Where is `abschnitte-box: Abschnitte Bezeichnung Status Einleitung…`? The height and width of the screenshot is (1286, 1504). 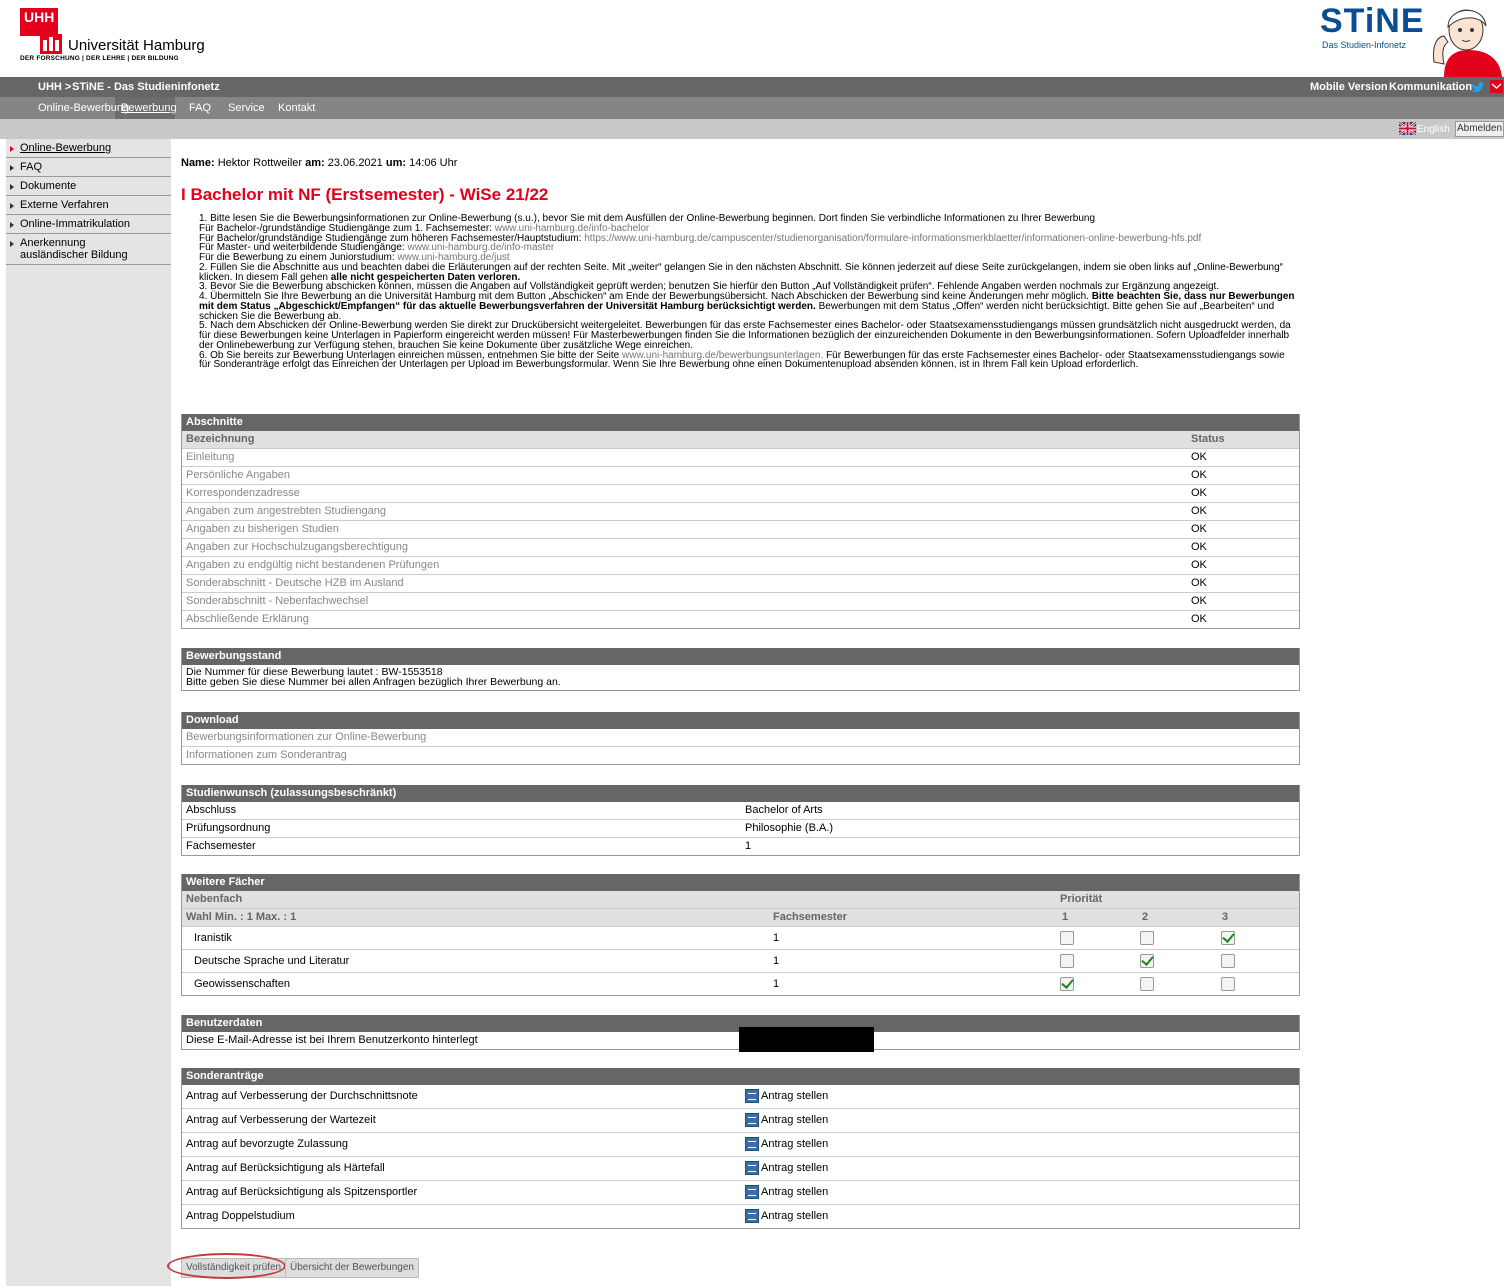 abschnitte-box: Abschnitte Bezeichnung Status Einleitung… is located at coordinates (740, 521).